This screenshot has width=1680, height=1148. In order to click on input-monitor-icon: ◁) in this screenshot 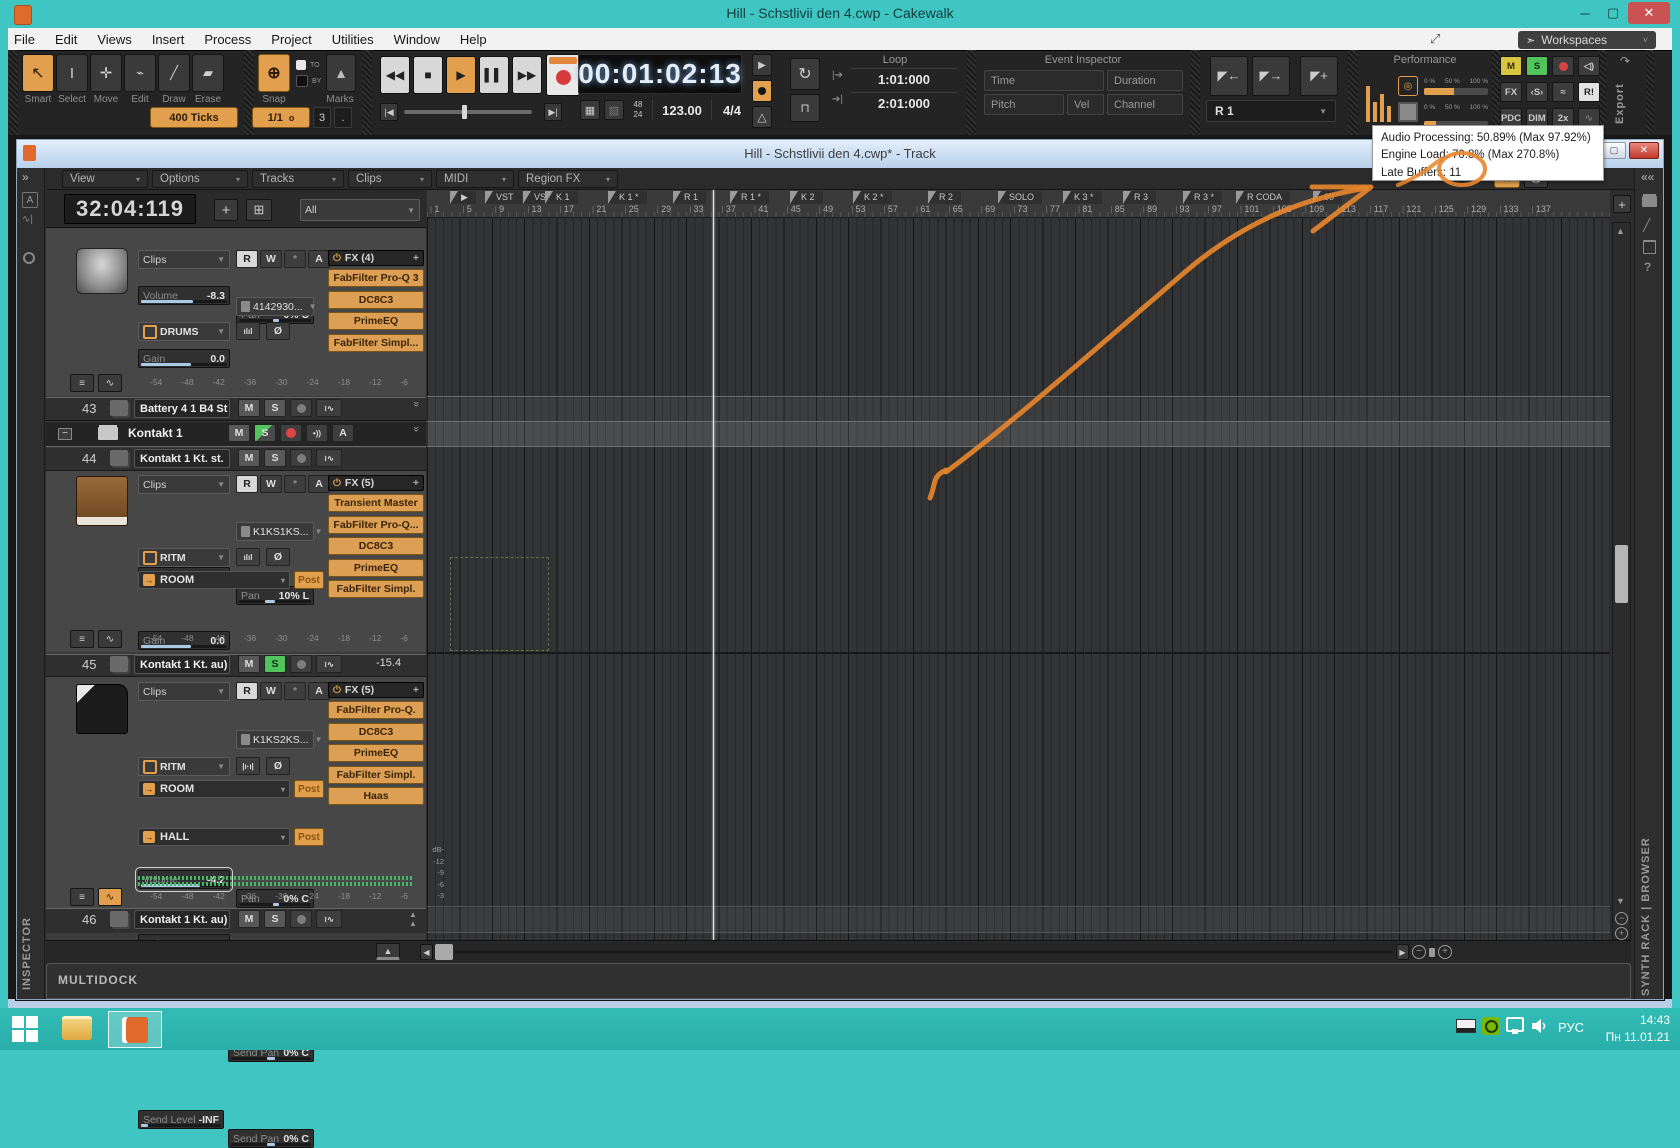, I will do `click(1589, 66)`.